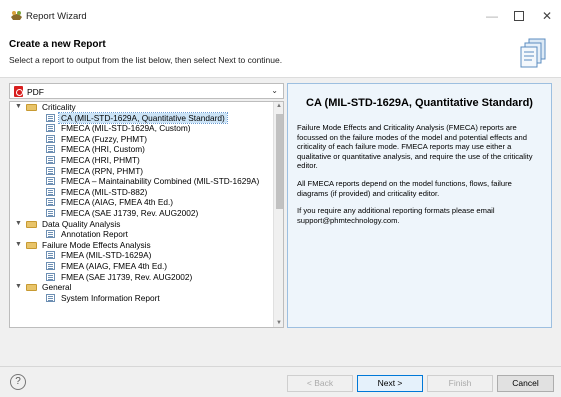 The height and width of the screenshot is (397, 561). What do you see at coordinates (320, 383) in the screenshot?
I see `back-button: < Back` at bounding box center [320, 383].